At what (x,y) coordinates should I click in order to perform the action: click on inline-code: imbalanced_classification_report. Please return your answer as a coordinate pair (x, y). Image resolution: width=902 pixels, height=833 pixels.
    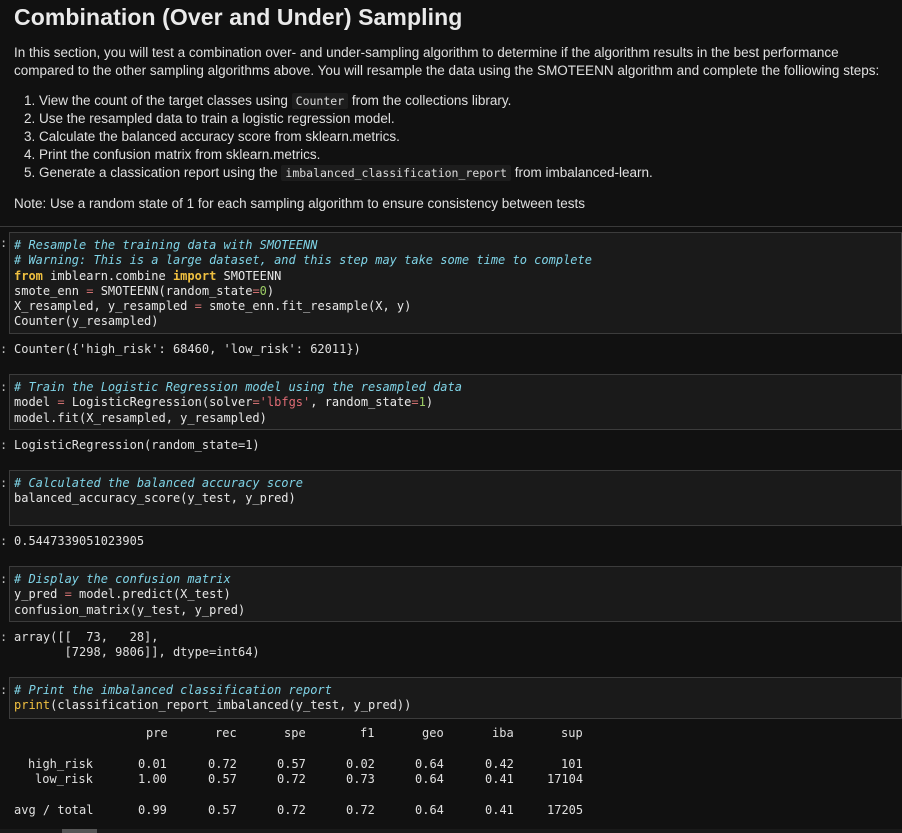
    Looking at the image, I should click on (396, 173).